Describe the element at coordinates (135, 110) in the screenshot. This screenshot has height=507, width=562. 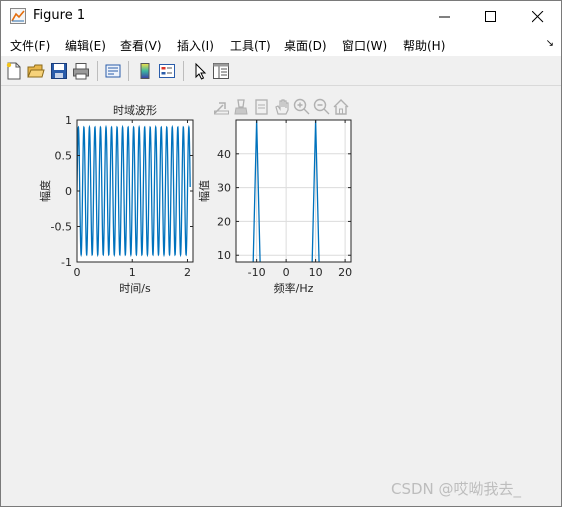
I see `time-axes-title: 时域波形` at that location.